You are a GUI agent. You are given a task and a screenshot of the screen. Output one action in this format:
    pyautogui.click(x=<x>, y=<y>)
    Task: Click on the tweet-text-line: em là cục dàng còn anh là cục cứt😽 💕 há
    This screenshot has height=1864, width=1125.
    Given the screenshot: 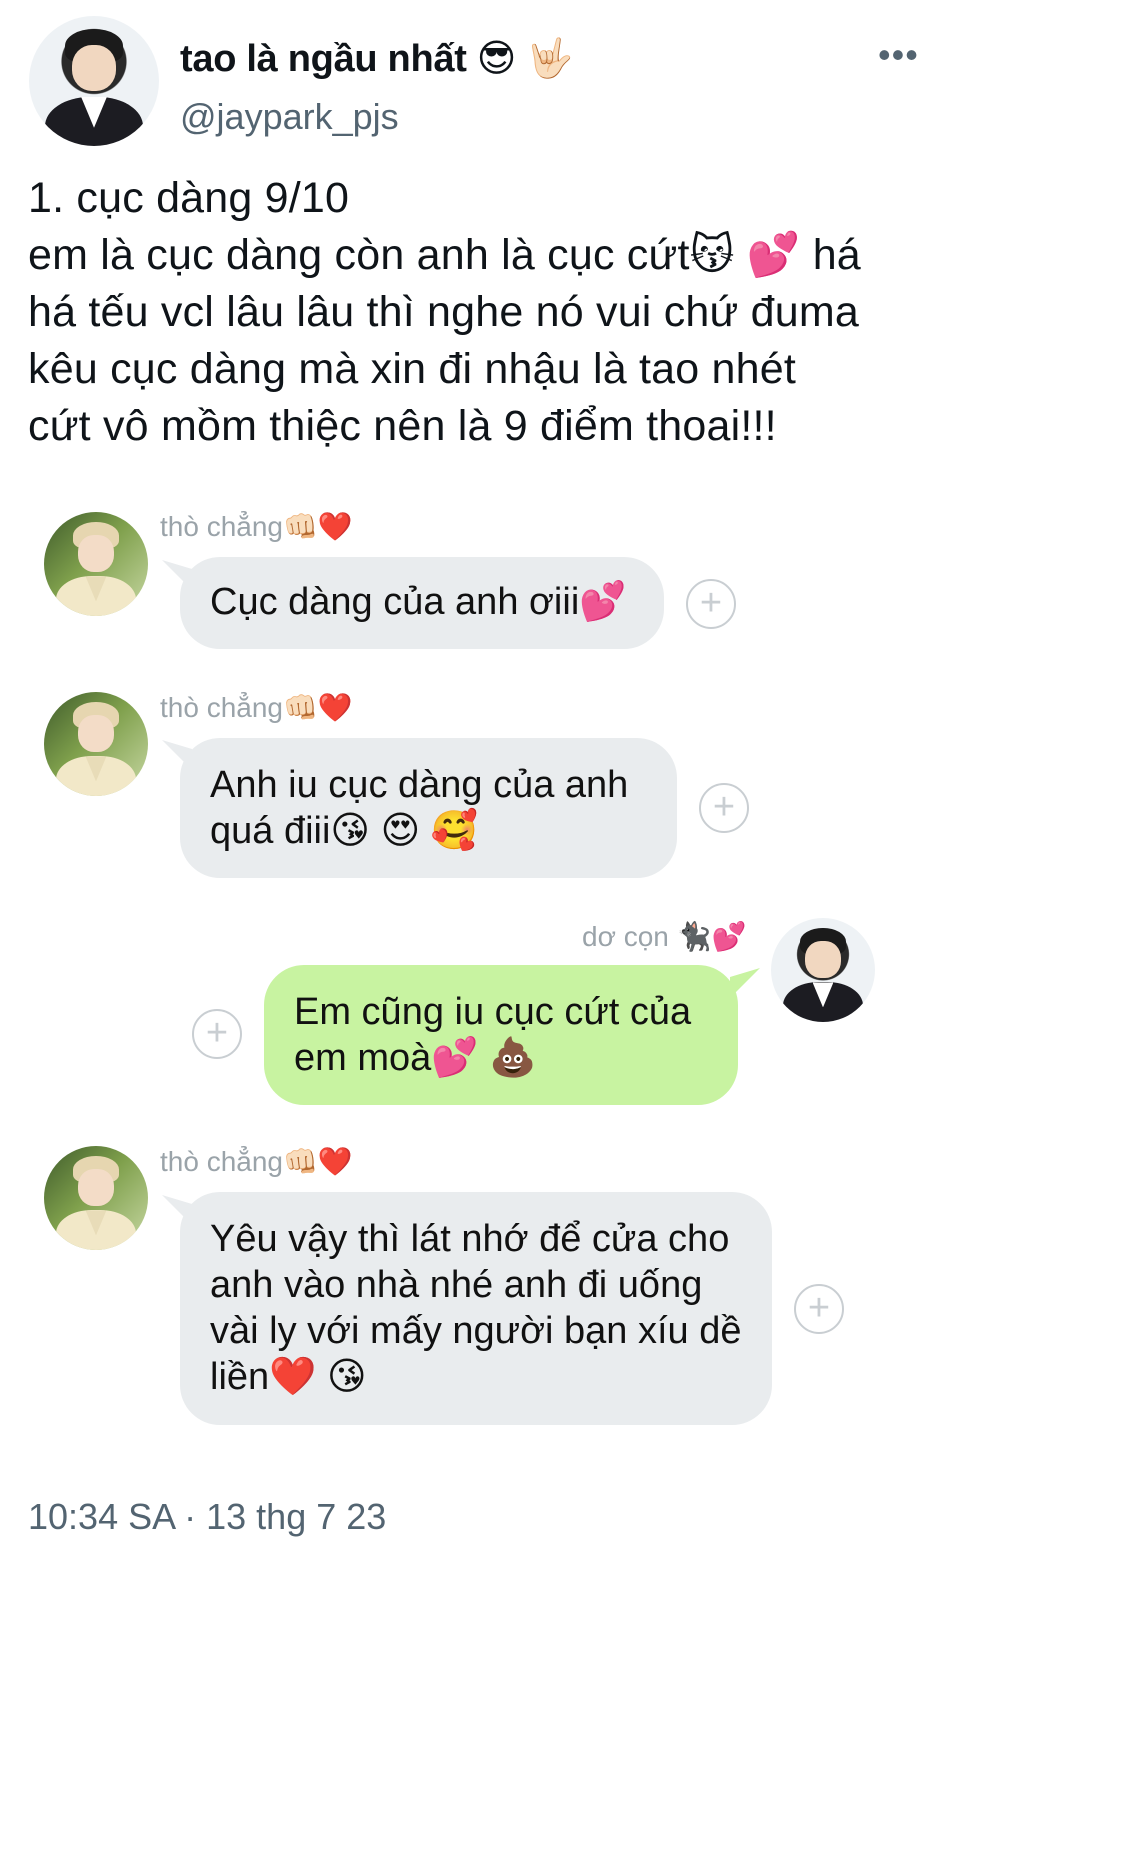 What is the action you would take?
    pyautogui.click(x=444, y=255)
    